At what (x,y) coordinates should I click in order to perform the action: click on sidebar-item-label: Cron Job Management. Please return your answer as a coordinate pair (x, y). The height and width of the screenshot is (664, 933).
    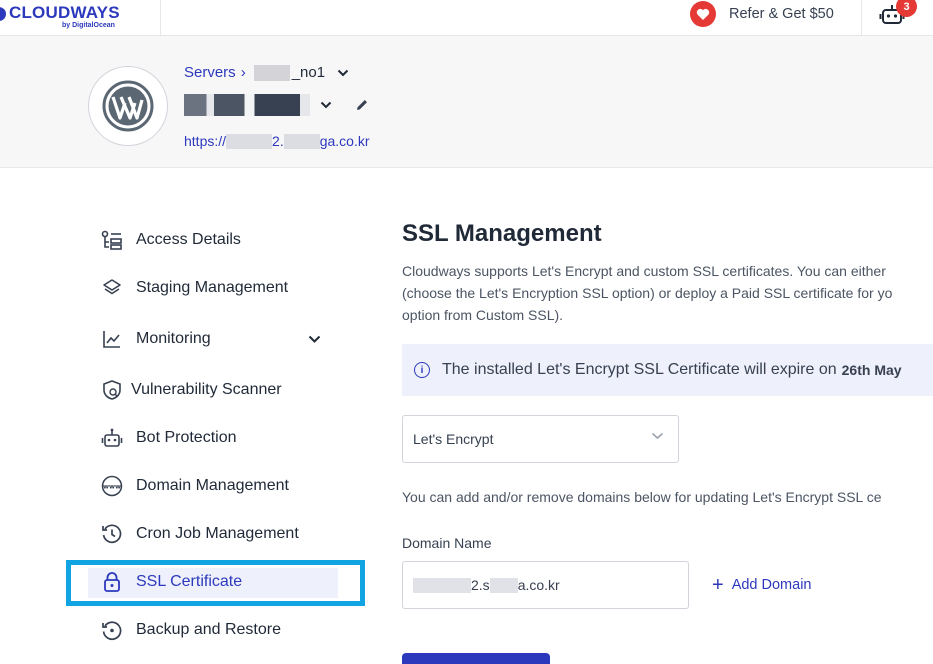
    Looking at the image, I should click on (217, 533).